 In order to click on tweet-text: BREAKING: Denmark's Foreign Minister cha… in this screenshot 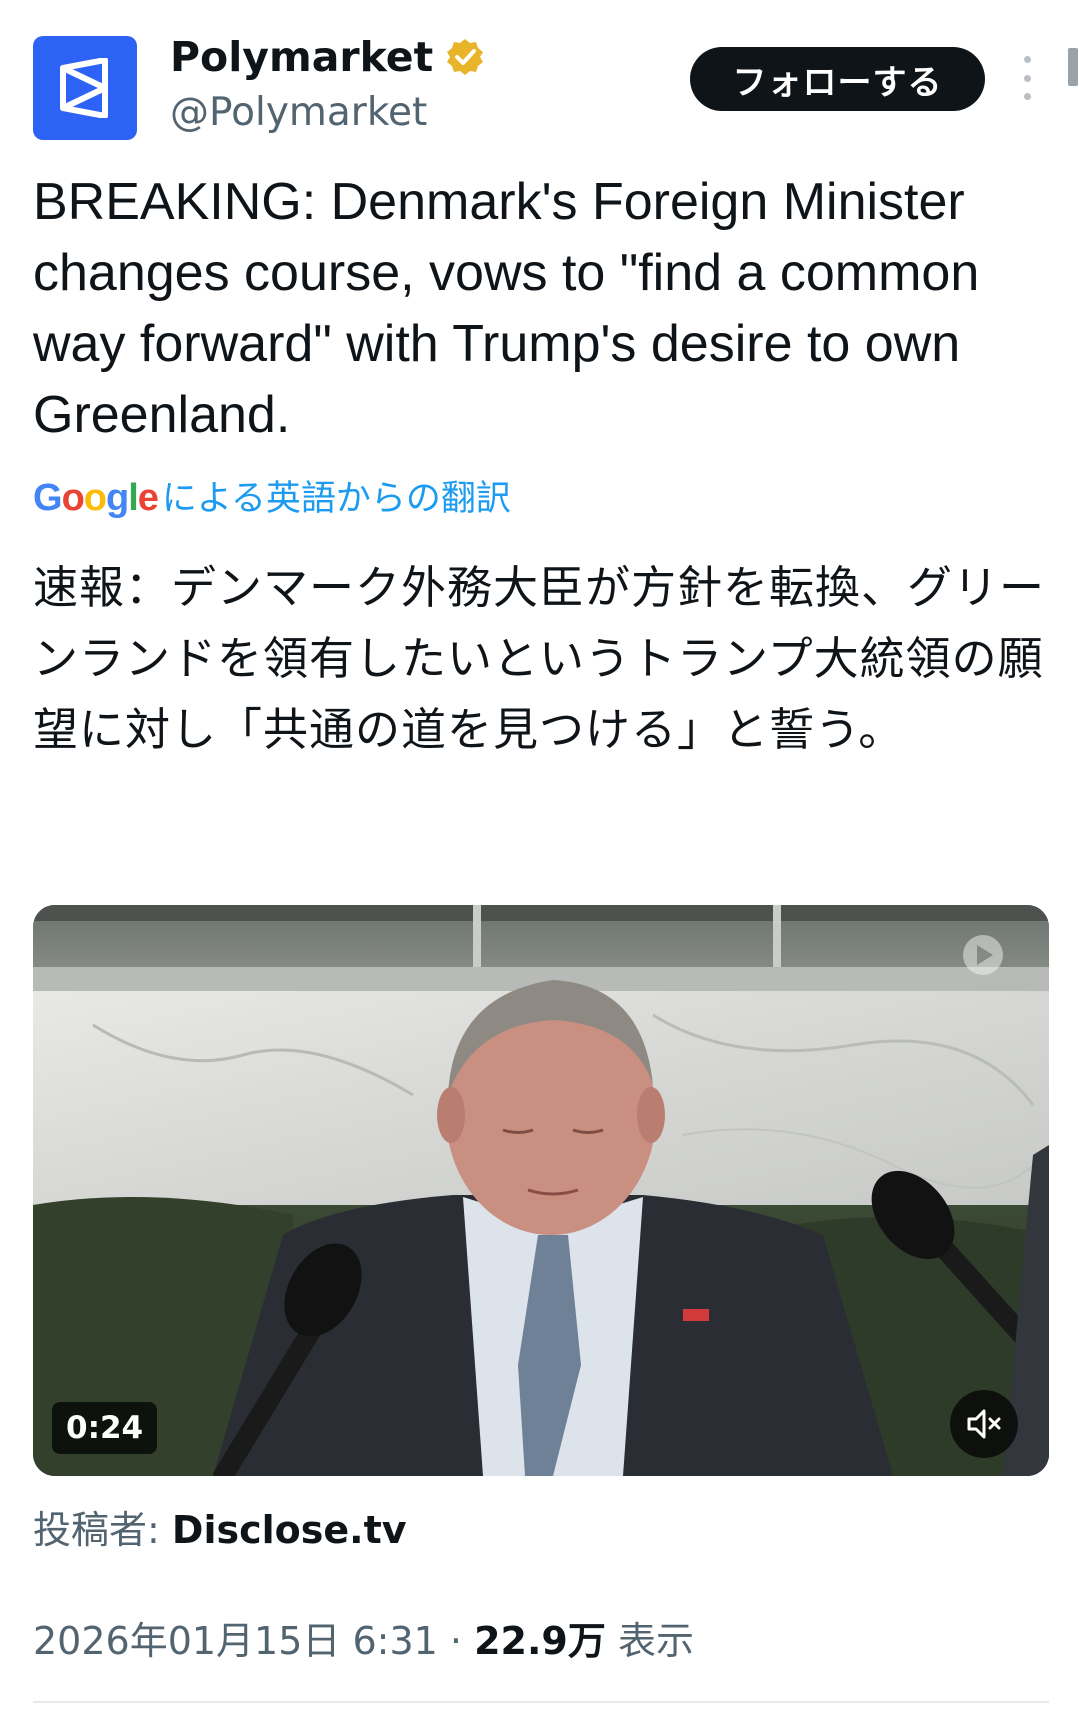, I will do `click(506, 308)`.